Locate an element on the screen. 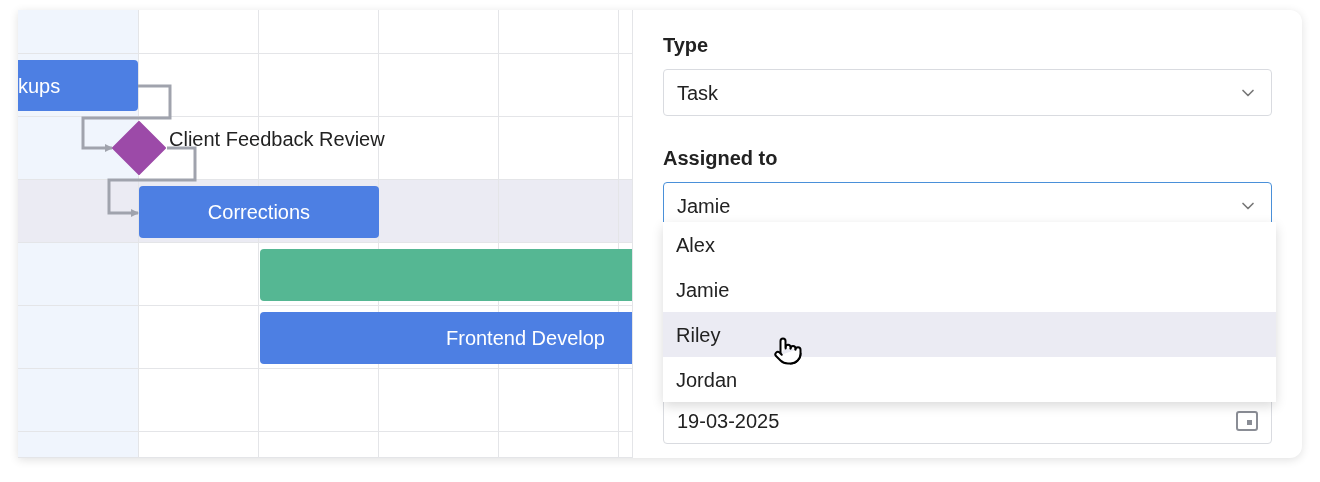  field-label: Assigned to is located at coordinates (721, 158).